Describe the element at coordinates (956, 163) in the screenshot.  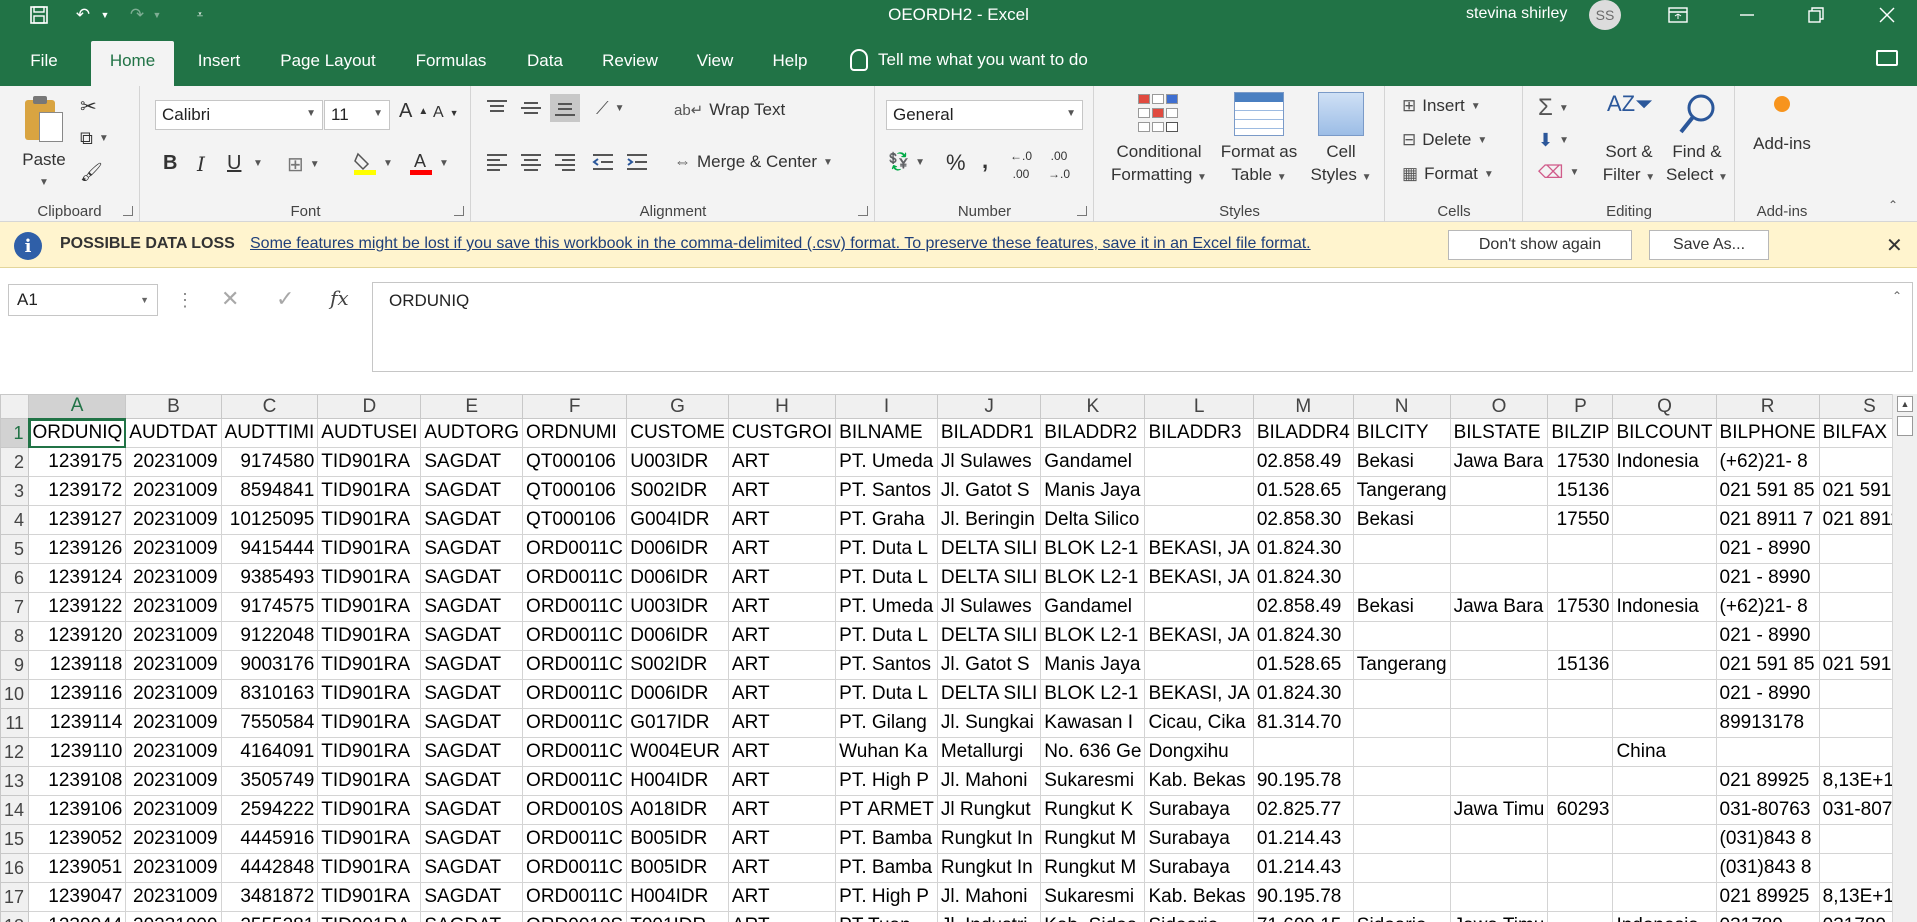
I see `percent-style-button: %` at that location.